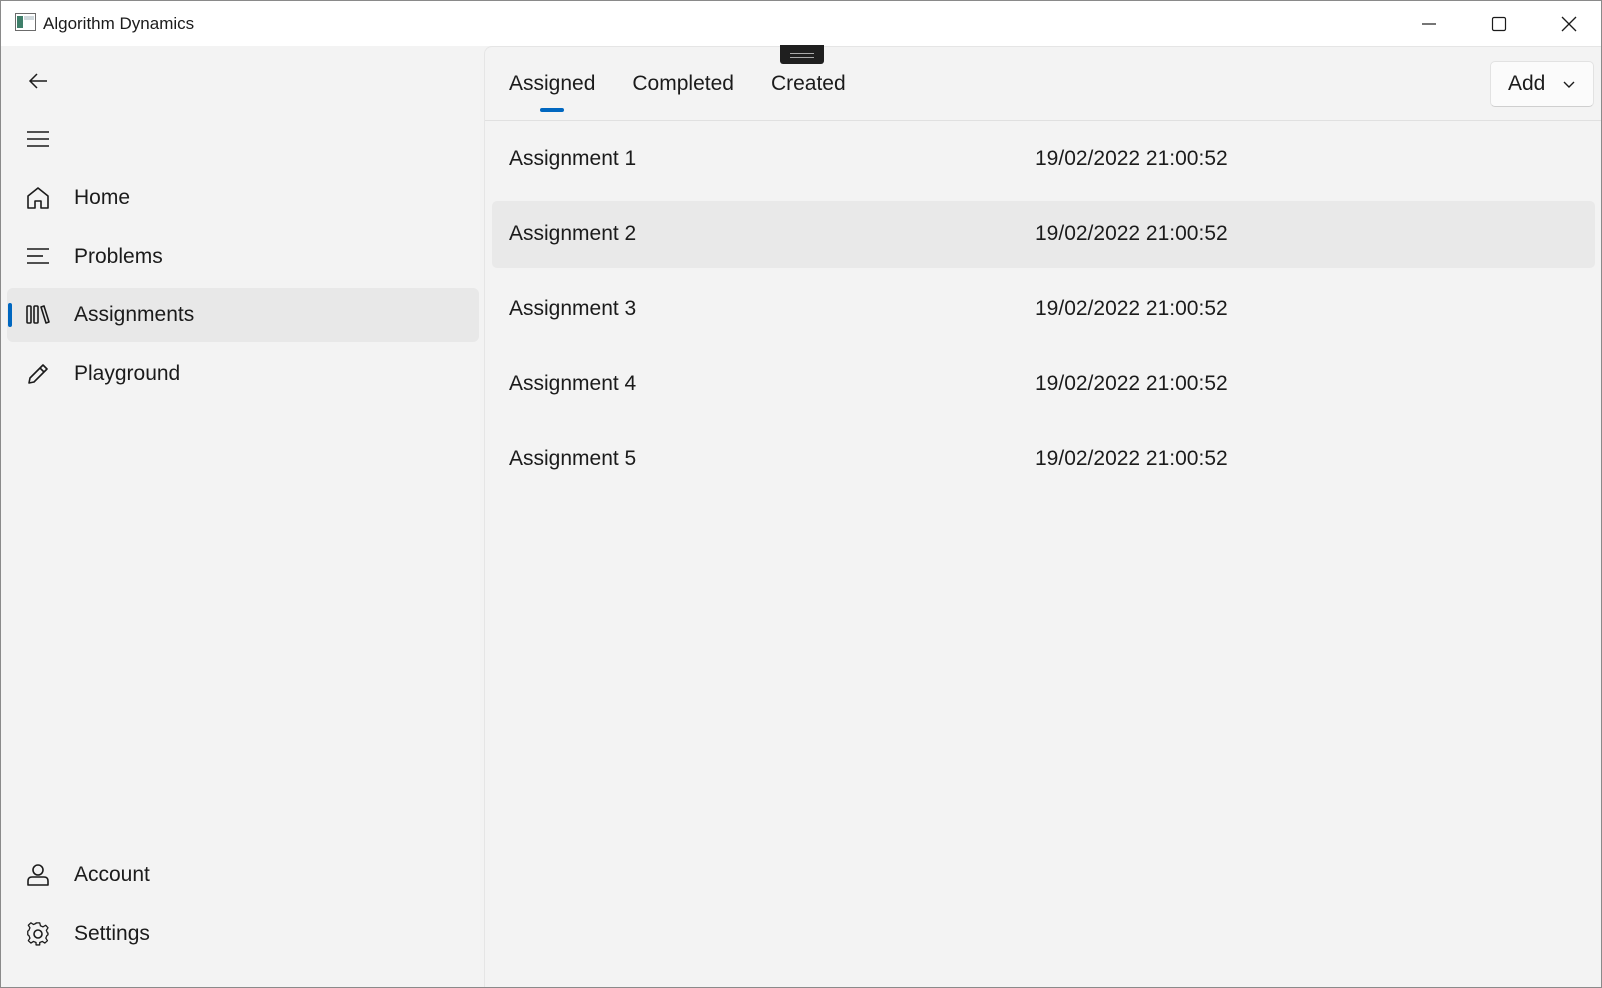 Image resolution: width=1602 pixels, height=988 pixels. I want to click on assignment-name: Assignment 1, so click(573, 158).